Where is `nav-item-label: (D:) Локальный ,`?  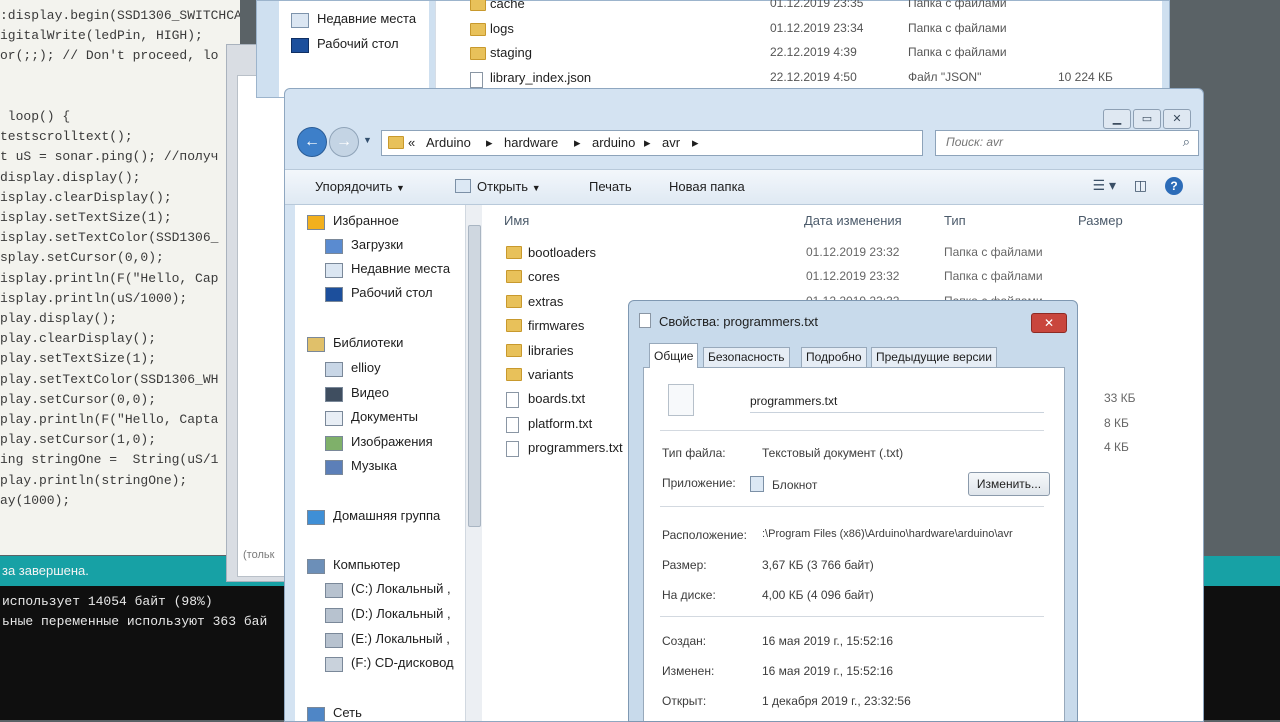
nav-item-label: (D:) Локальный , is located at coordinates (401, 613).